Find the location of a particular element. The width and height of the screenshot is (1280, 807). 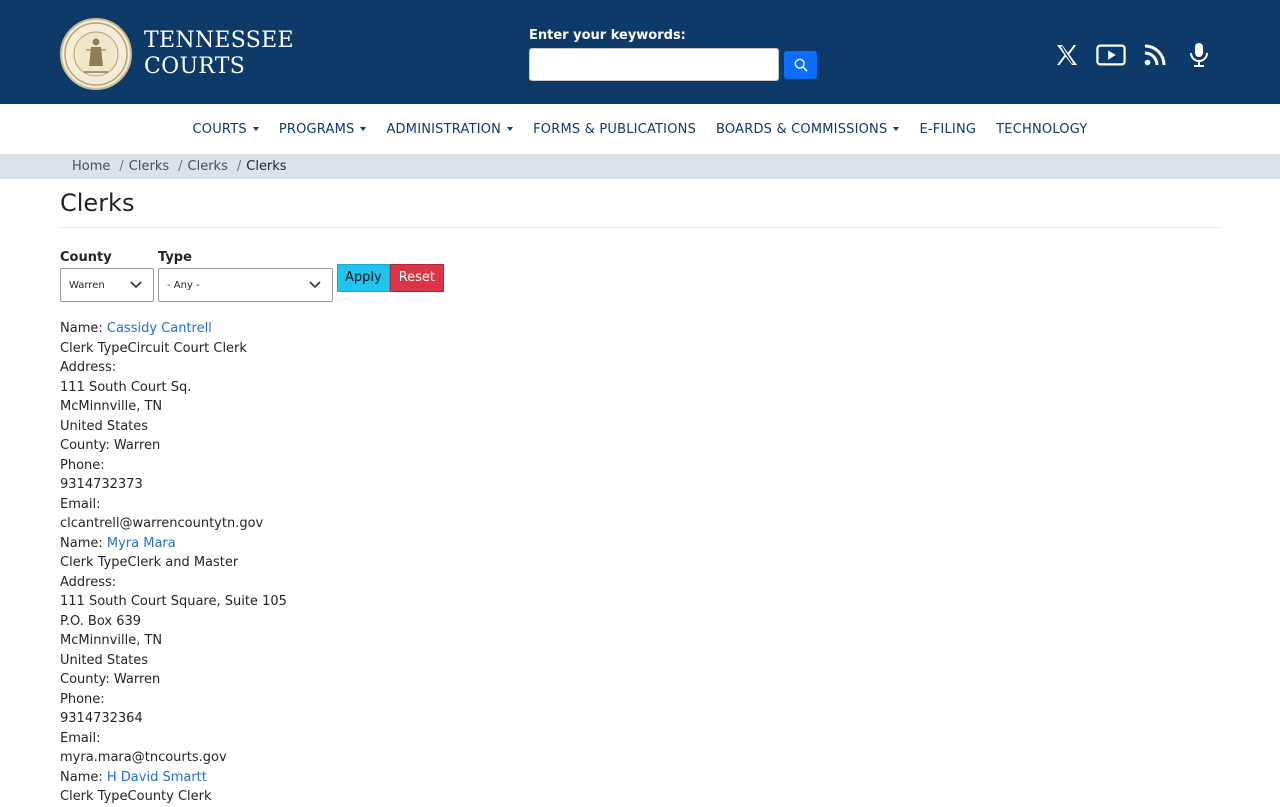

search-label: Enter your keywords: is located at coordinates (607, 35).